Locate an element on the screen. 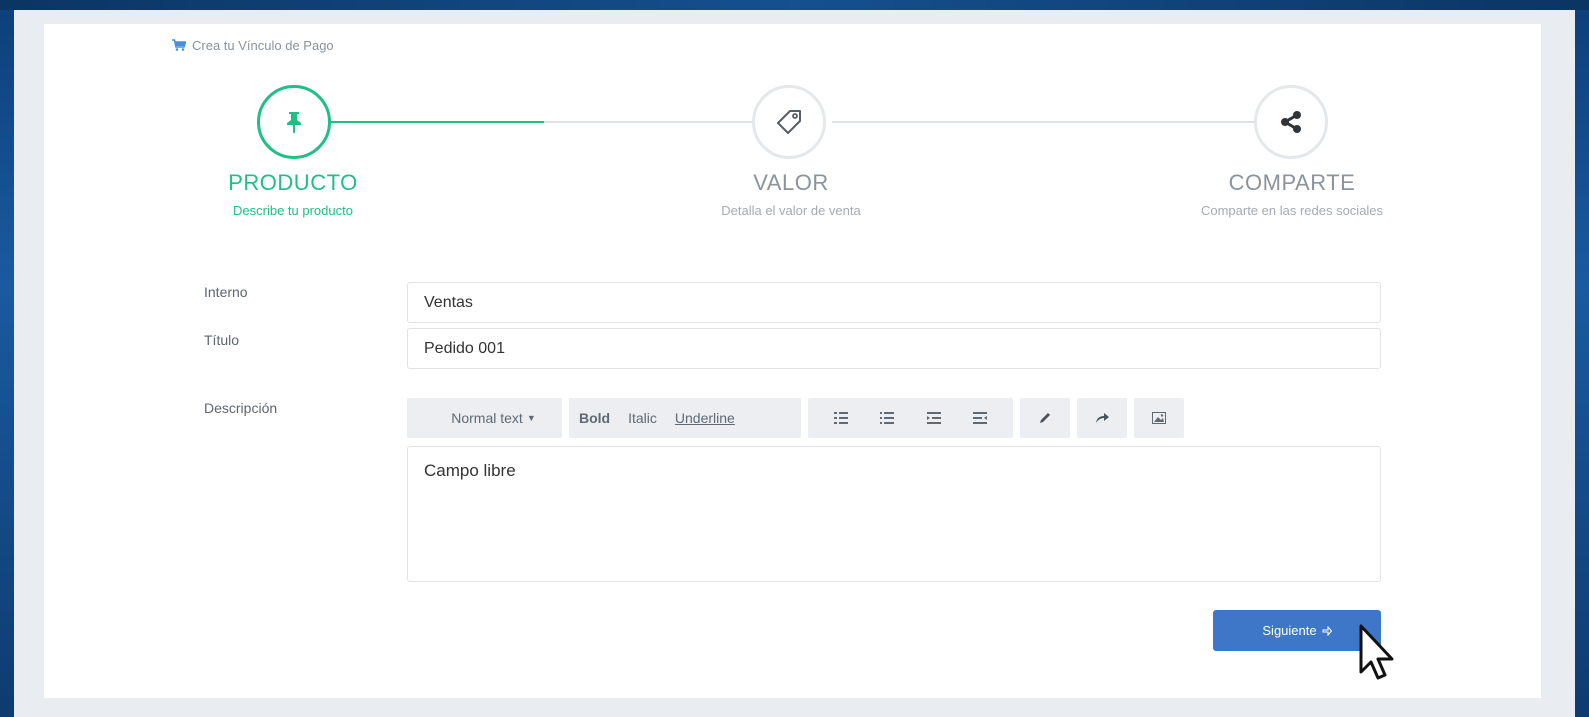  format-select: Normal text ▼ is located at coordinates (484, 418).